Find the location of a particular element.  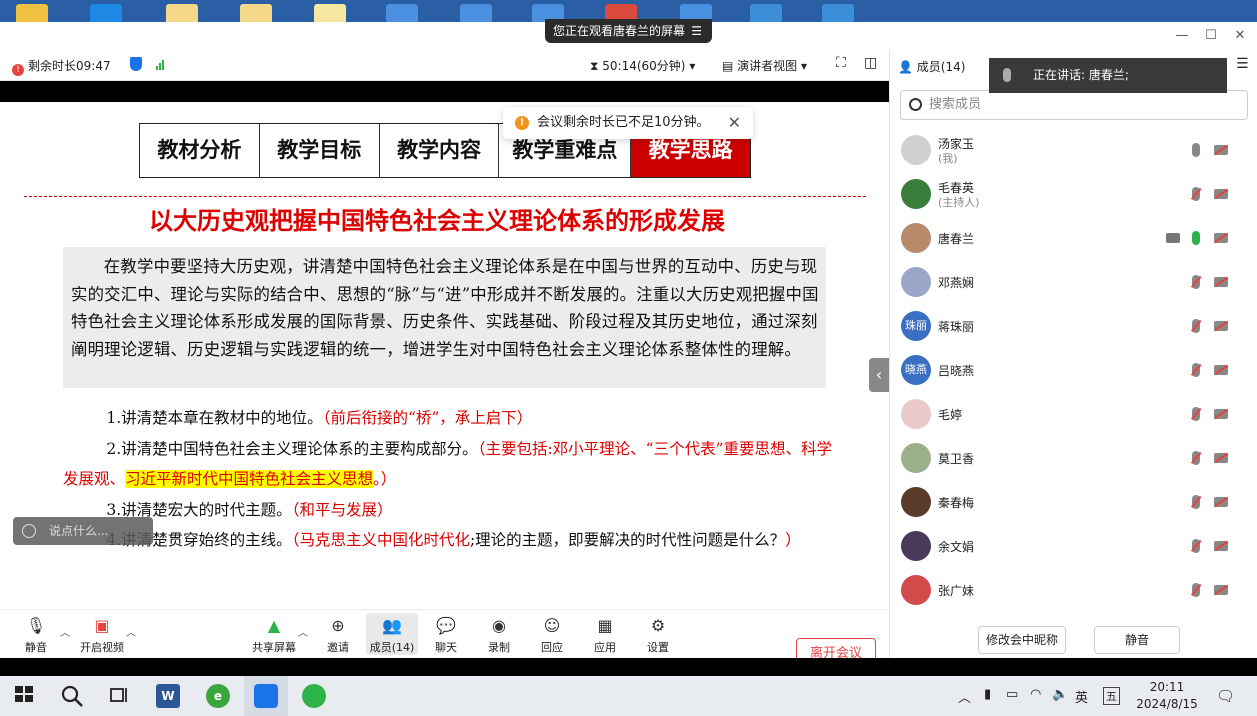

fullscreen-icon: ⛶ is located at coordinates (841, 63).